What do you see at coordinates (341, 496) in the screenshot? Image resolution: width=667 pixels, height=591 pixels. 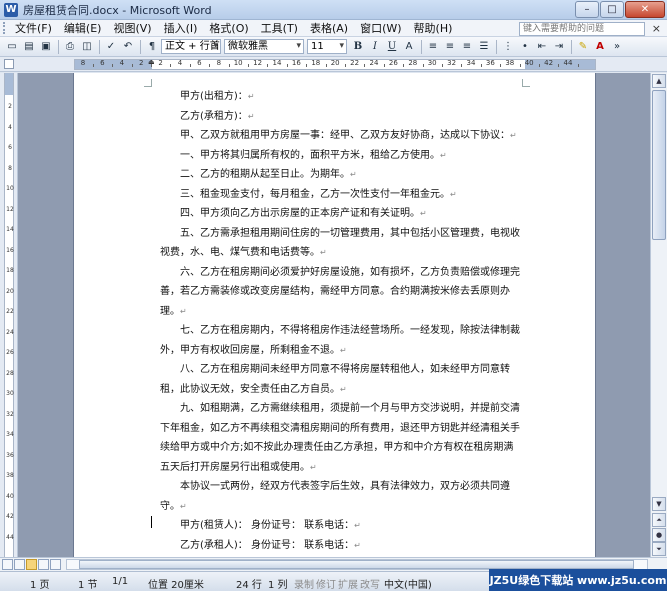 I see `document-paragraph: 本协议一式两份，经双方代表签字后生效，具有法律效力，双方必须共同遵守。↵` at bounding box center [341, 496].